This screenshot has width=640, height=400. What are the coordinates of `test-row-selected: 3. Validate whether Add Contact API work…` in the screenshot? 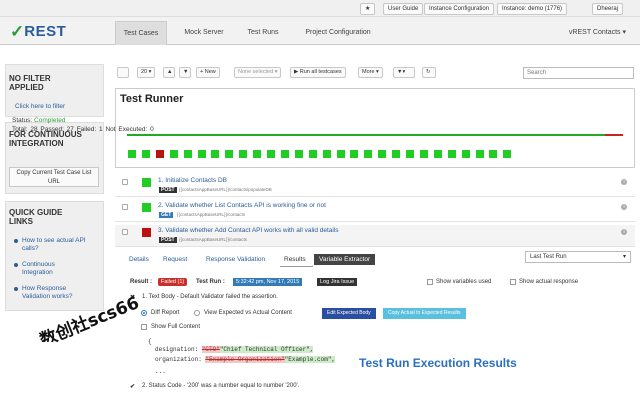 It's located at (375, 236).